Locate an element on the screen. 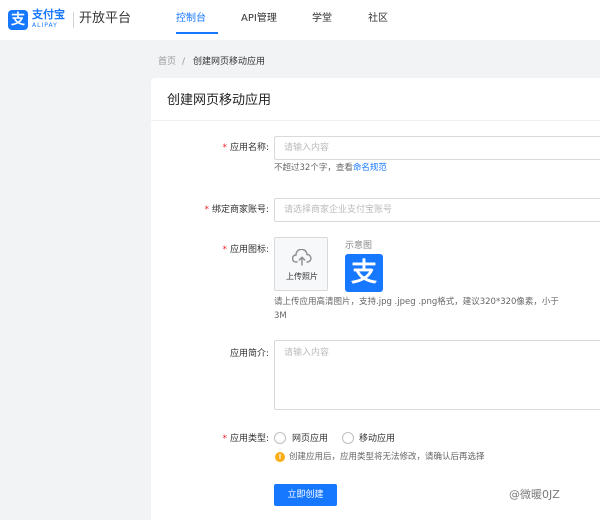  app-name-input: 请输入内容 is located at coordinates (437, 148).